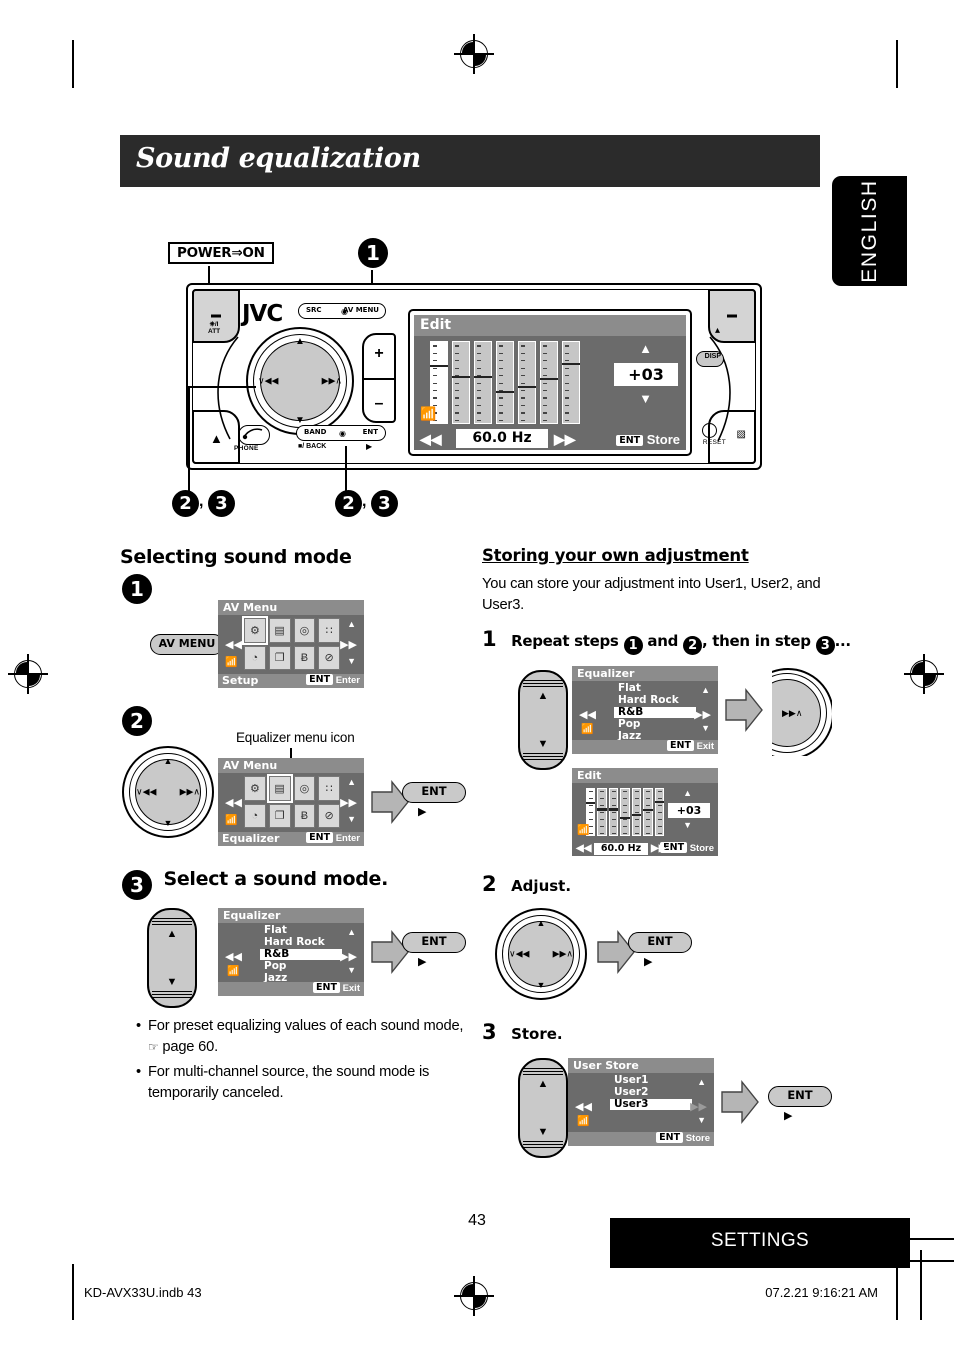 The height and width of the screenshot is (1352, 954). Describe the element at coordinates (541, 954) in the screenshot. I see `control-dial-thumb-right-step2: ▲ ▼ ∨◀◀ ▶▶∧` at that location.